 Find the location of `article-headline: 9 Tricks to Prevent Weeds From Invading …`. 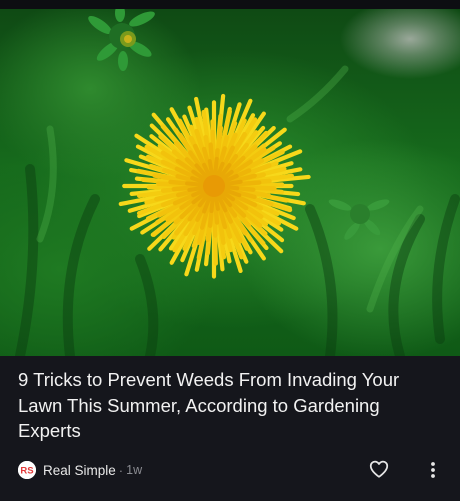

article-headline: 9 Tricks to Prevent Weeds From Invading … is located at coordinates (228, 405).